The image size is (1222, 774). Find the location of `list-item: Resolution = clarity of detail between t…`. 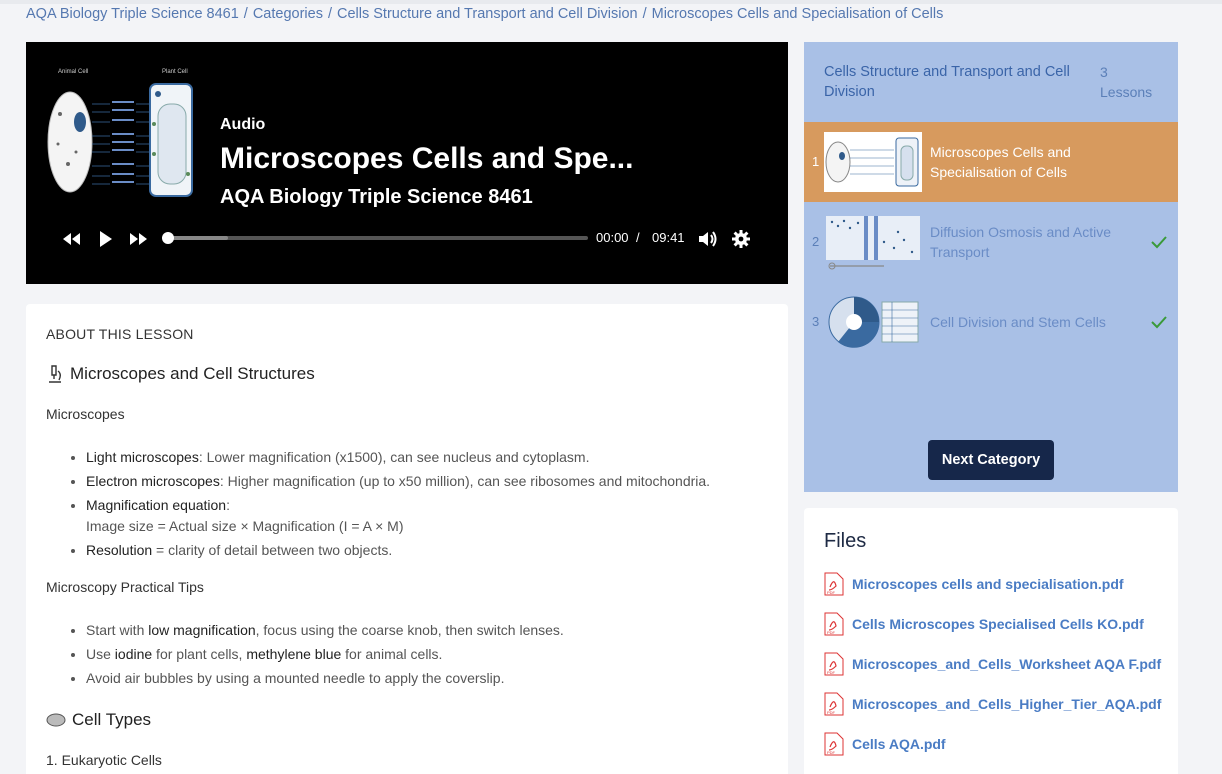

list-item: Resolution = clarity of detail between t… is located at coordinates (398, 550).